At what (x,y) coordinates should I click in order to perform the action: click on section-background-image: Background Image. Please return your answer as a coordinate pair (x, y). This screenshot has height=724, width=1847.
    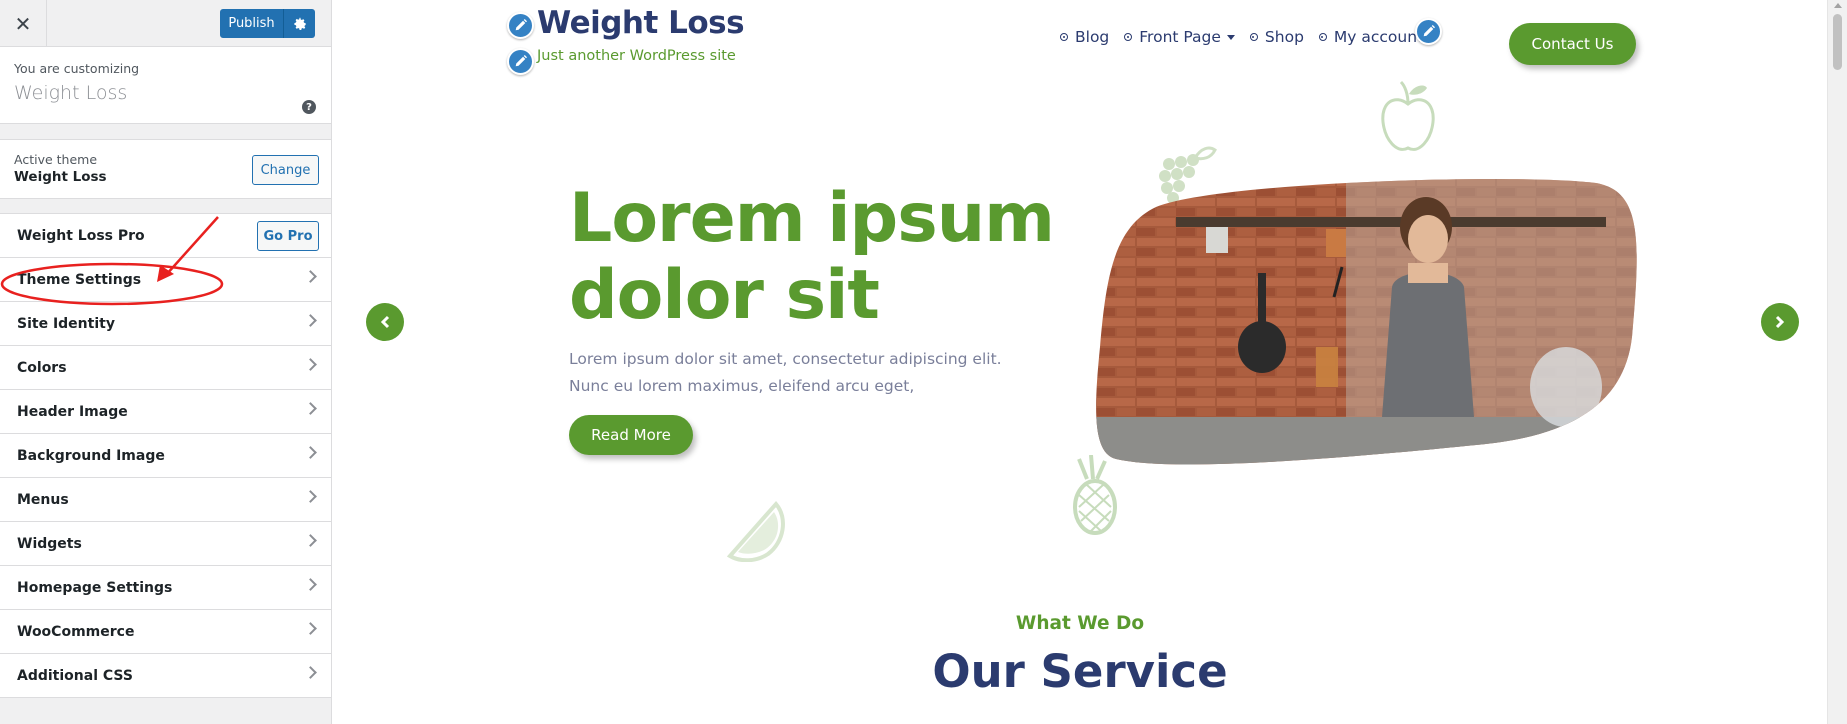
    Looking at the image, I should click on (165, 456).